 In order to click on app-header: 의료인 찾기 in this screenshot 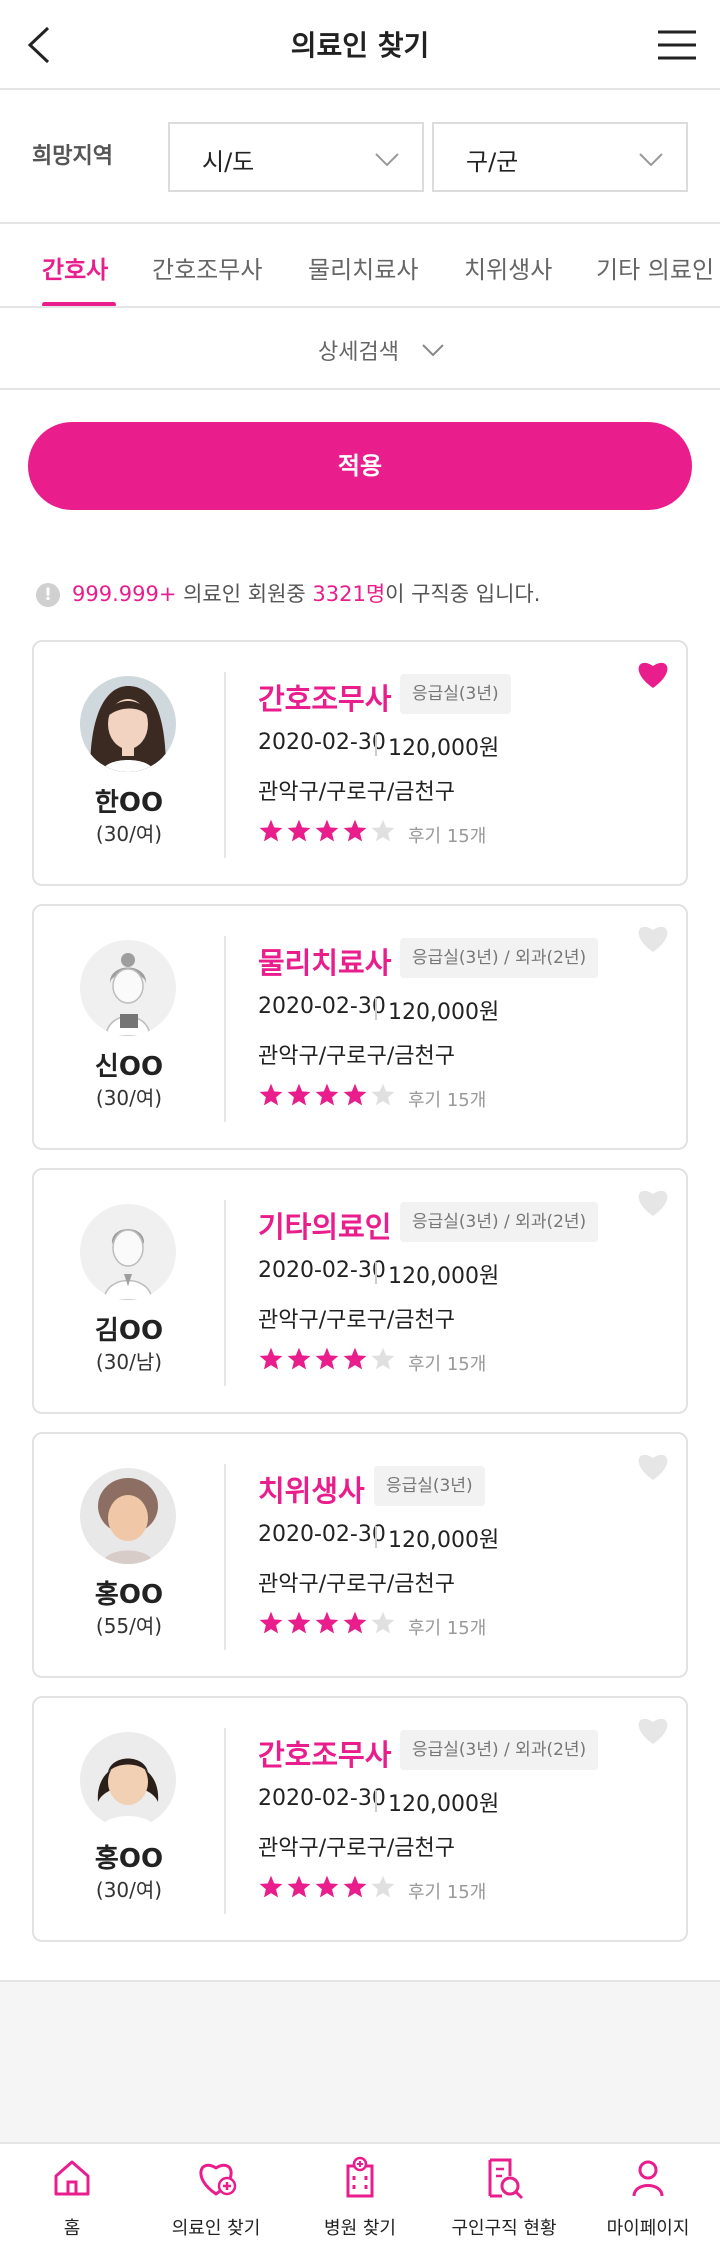, I will do `click(360, 45)`.